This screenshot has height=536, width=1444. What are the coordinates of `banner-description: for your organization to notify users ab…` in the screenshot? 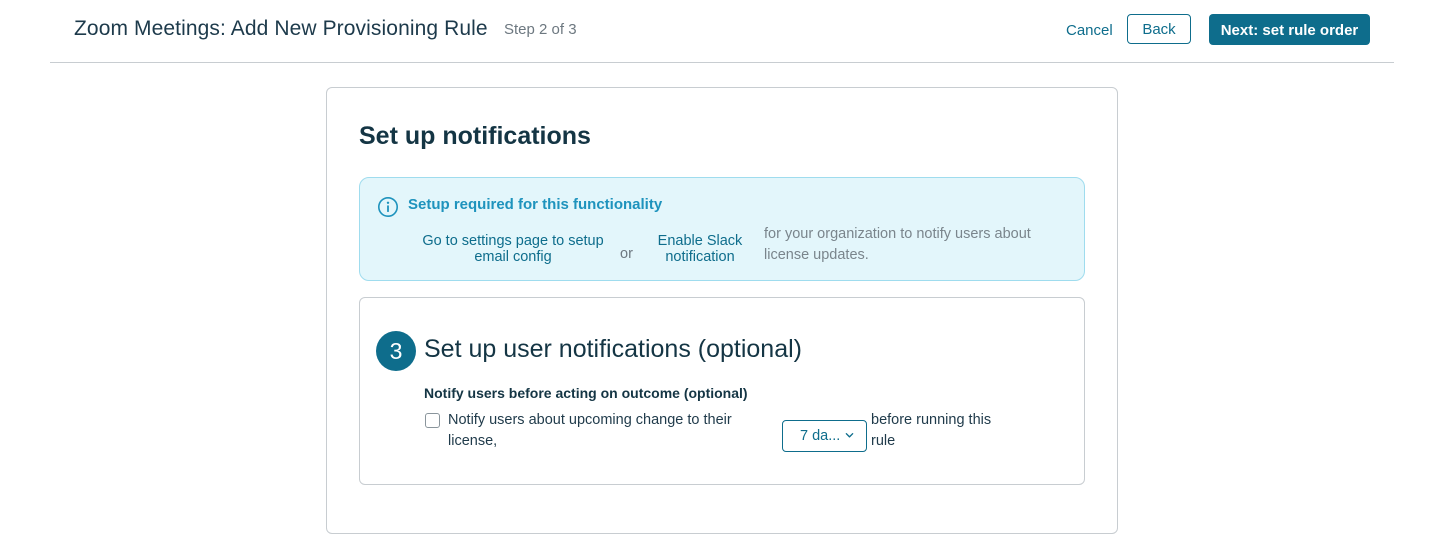 It's located at (897, 244).